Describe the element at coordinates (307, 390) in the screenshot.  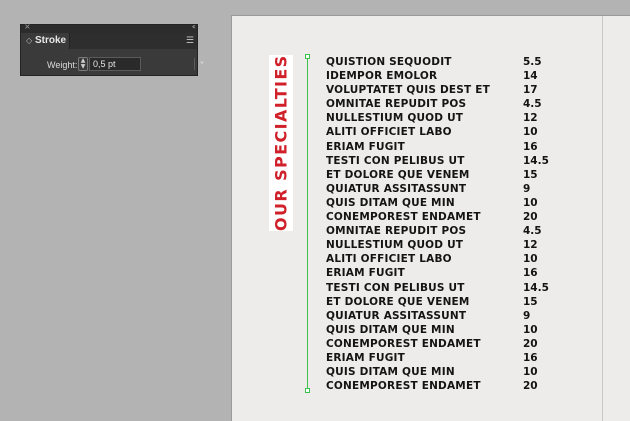
I see `line-handle-bottom` at that location.